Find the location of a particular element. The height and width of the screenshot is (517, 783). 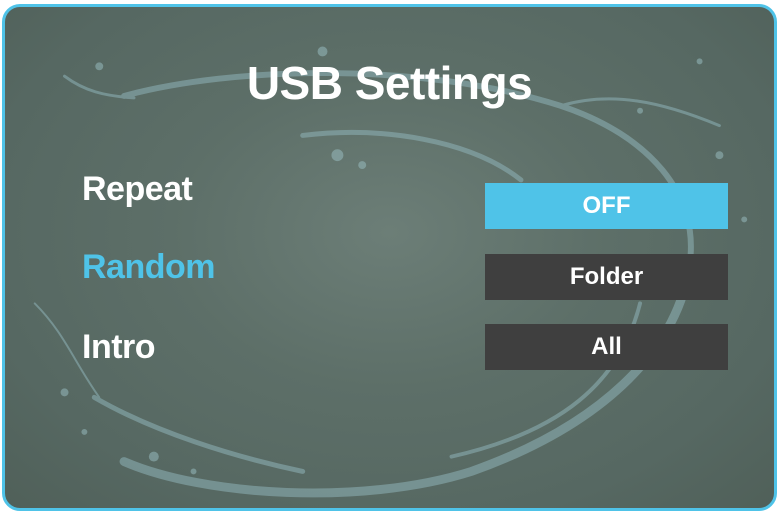

random-label: Random is located at coordinates (149, 267).